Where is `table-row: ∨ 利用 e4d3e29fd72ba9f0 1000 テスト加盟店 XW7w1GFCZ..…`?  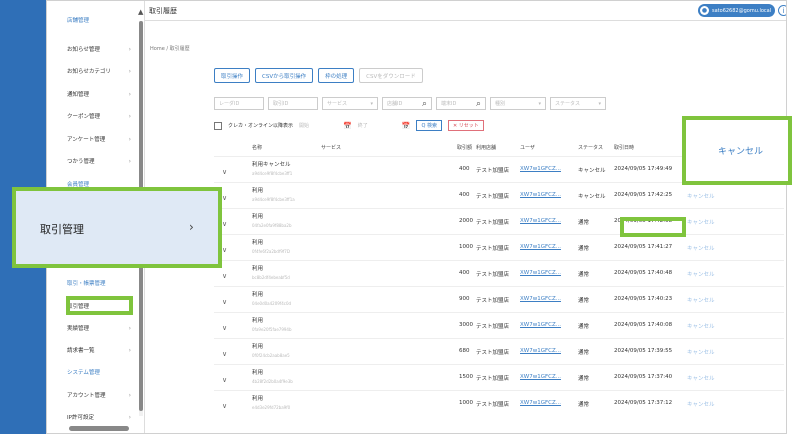
table-row: ∨ 利用 e4d3e29fd72ba9f0 1000 テスト加盟店 XW7w1GFCZ..… is located at coordinates (499, 403).